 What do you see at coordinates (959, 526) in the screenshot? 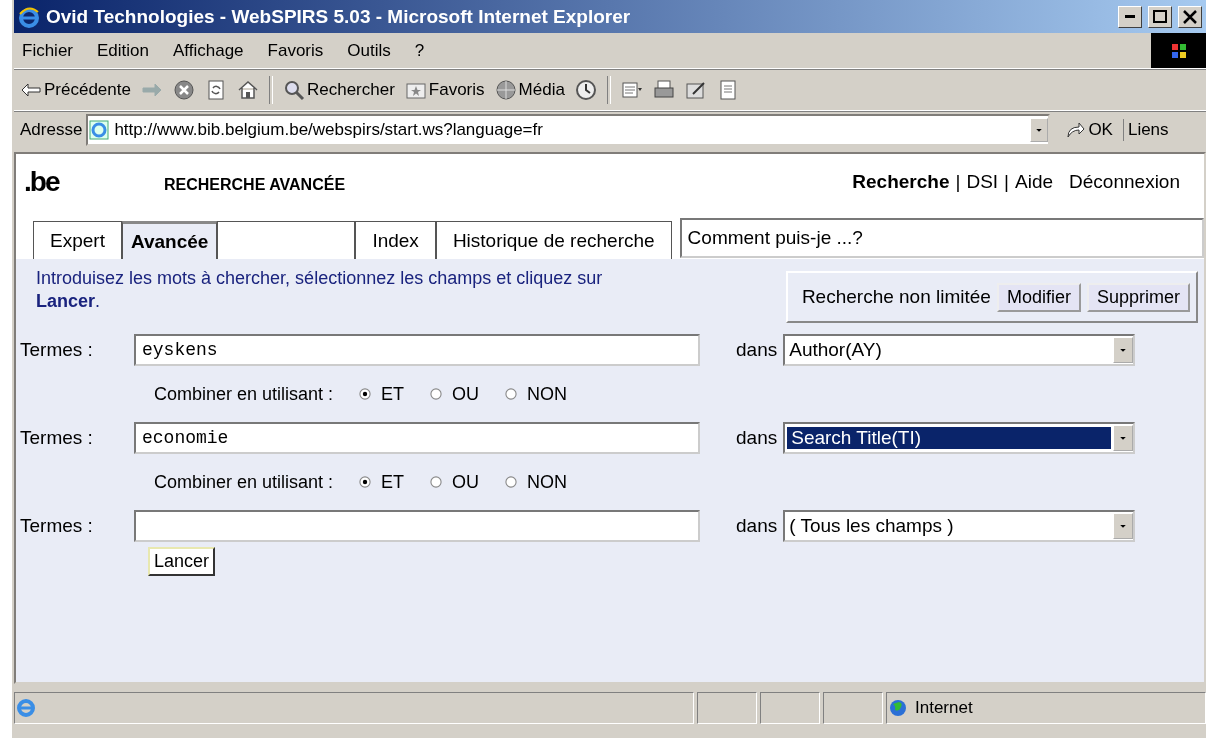
I see `field-dropdown: ( Tous les champs )` at bounding box center [959, 526].